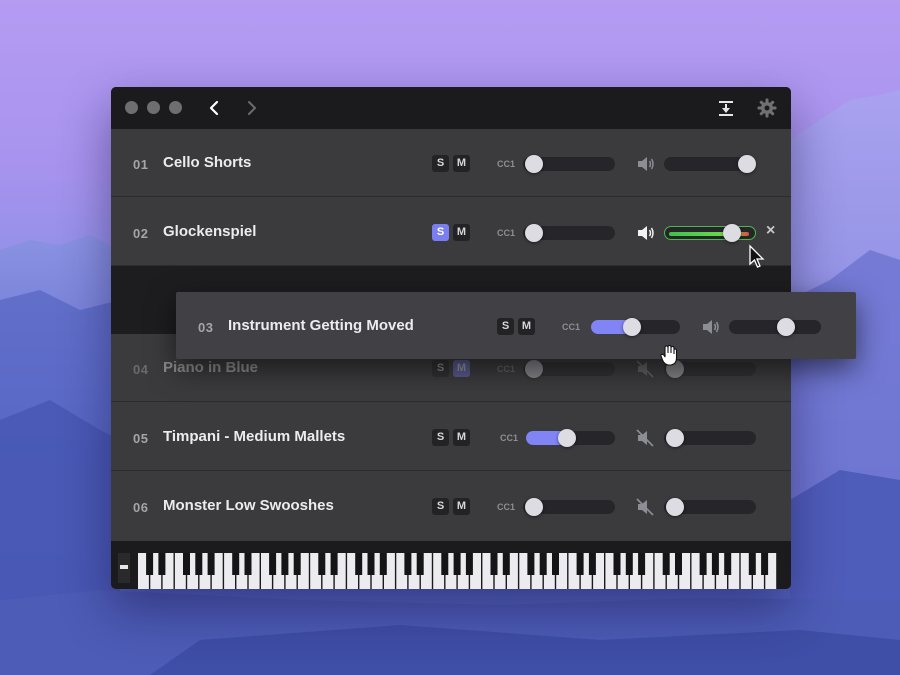  What do you see at coordinates (726, 108) in the screenshot?
I see `download-icon` at bounding box center [726, 108].